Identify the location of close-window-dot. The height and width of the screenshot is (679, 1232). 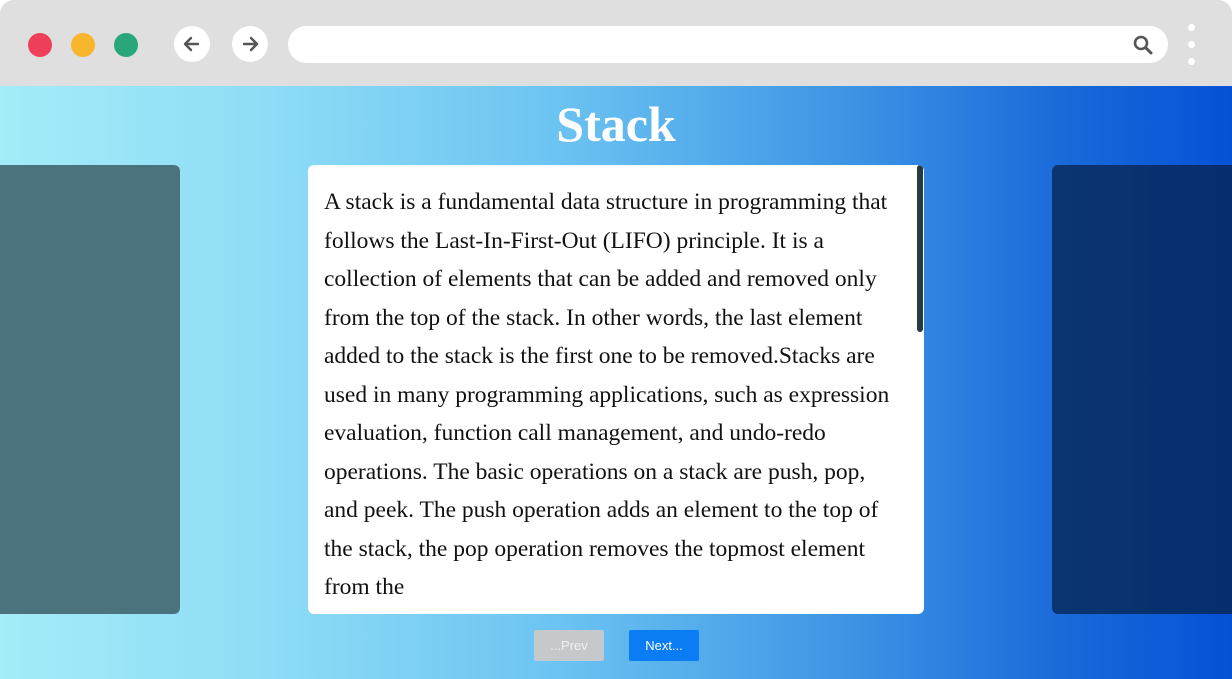
(40, 45).